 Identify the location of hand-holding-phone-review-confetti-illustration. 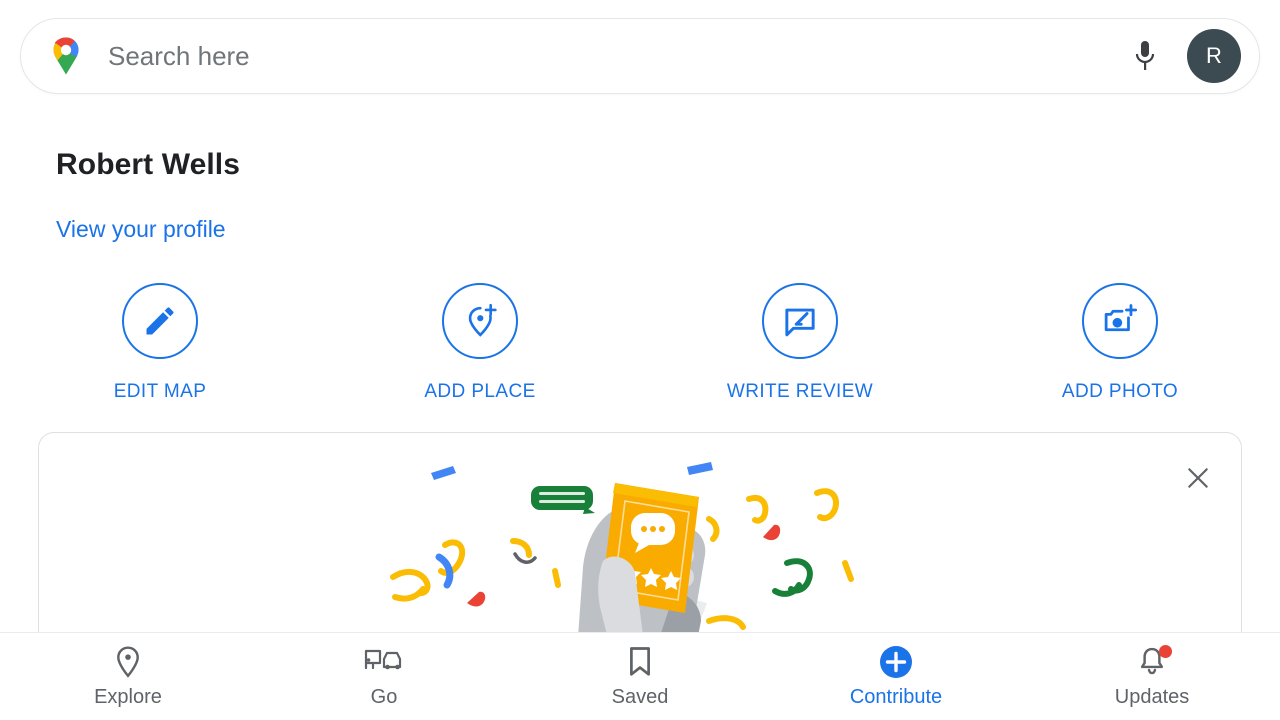
(622, 556).